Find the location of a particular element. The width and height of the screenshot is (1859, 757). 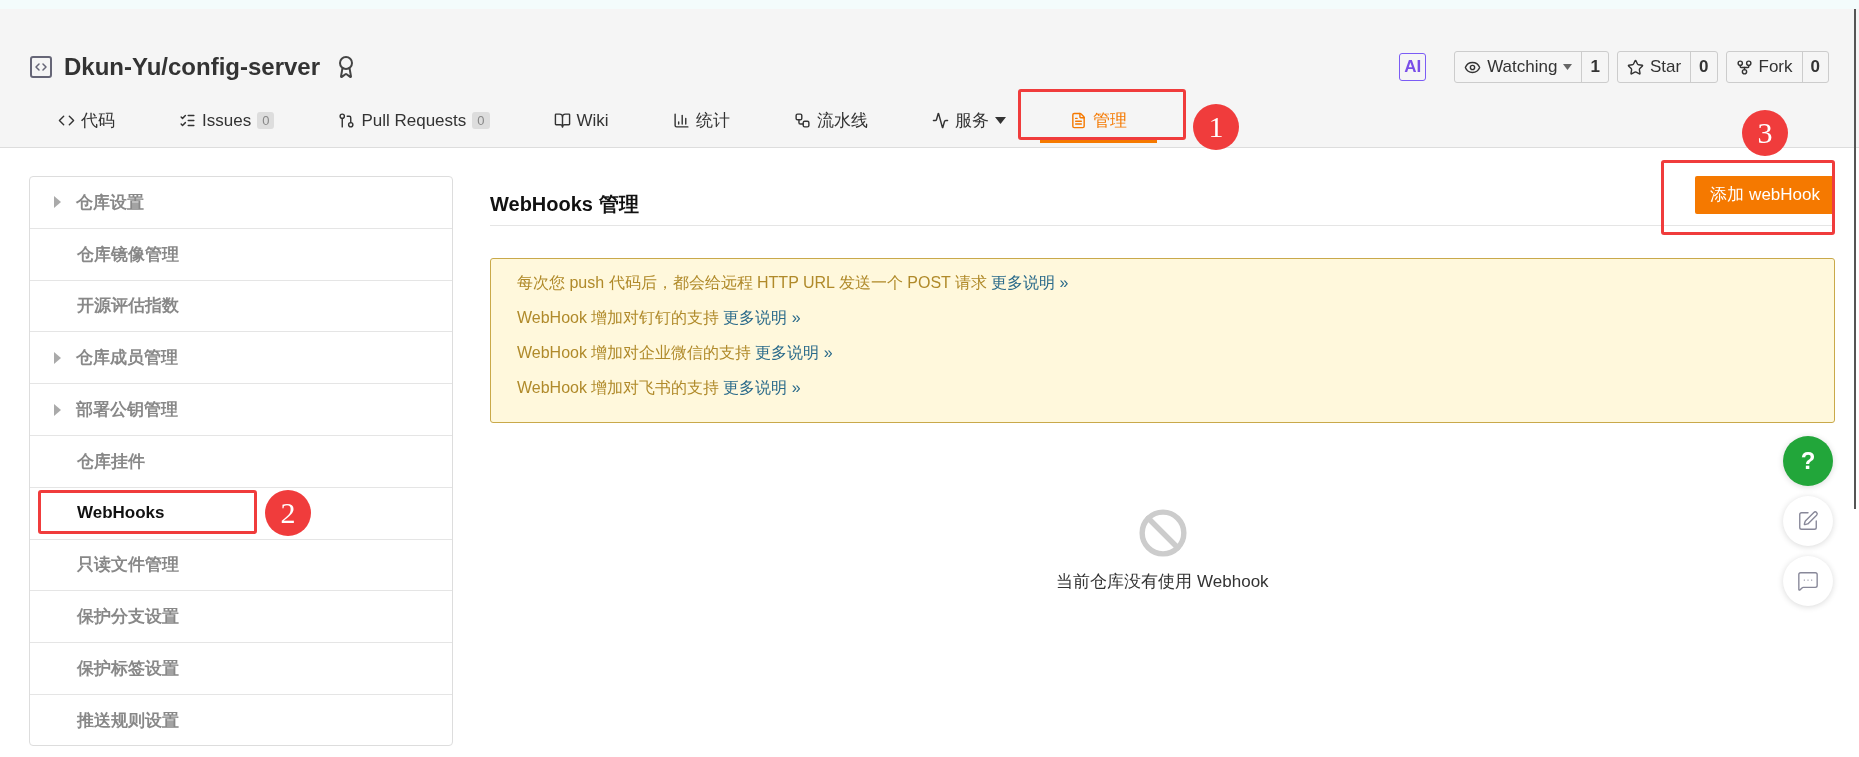

sidebar-item: 仓库镜像管理 is located at coordinates (241, 254).